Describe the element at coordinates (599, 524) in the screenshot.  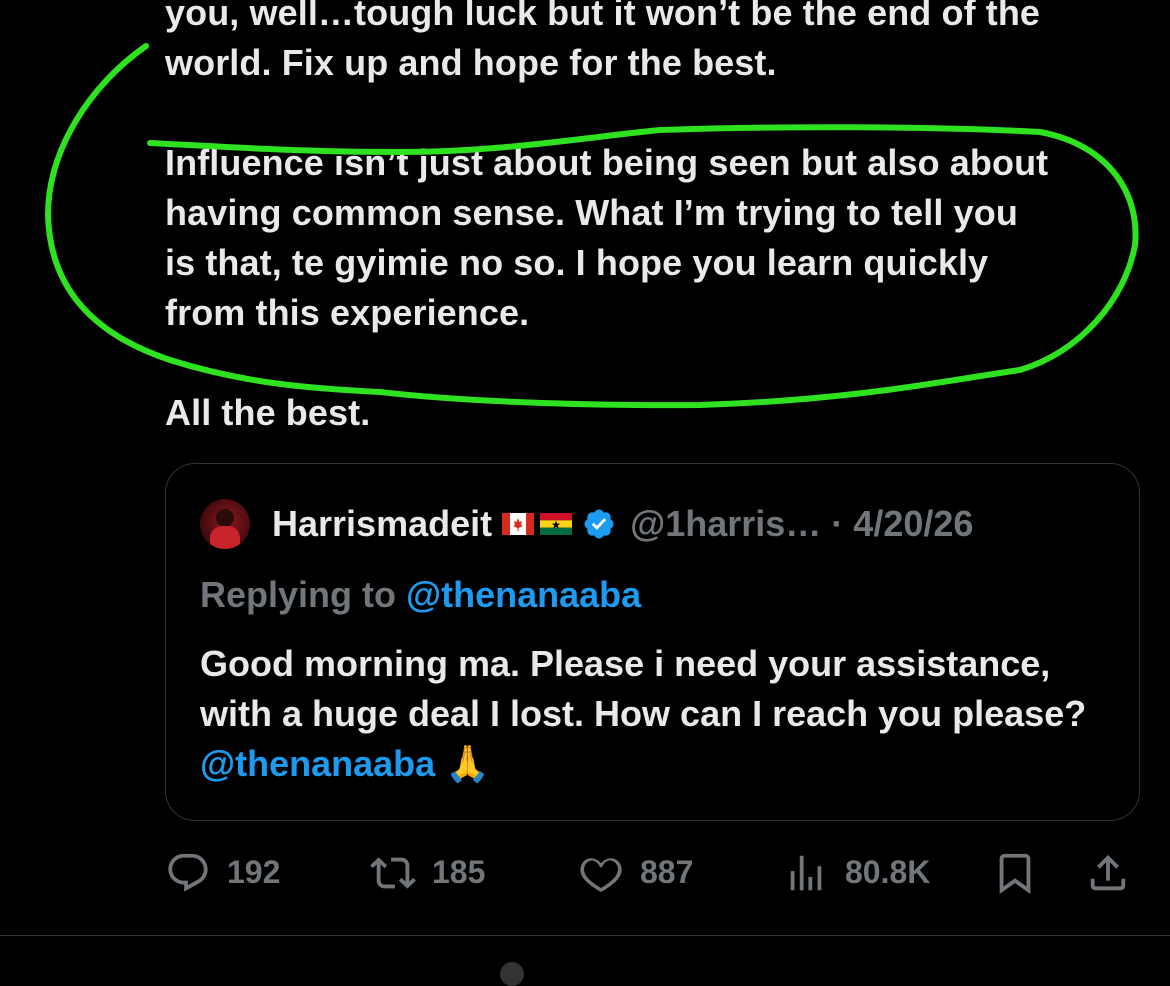
I see `verified-badge-icon` at that location.